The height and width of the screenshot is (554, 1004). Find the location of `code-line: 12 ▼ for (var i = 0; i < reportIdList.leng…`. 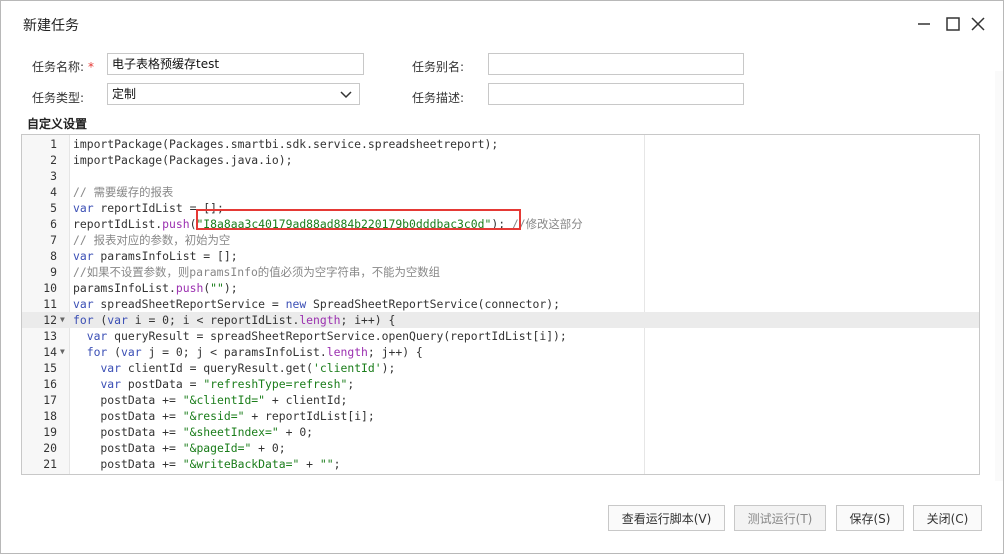

code-line: 12 ▼ for (var i = 0; i < reportIdList.leng… is located at coordinates (500, 320).